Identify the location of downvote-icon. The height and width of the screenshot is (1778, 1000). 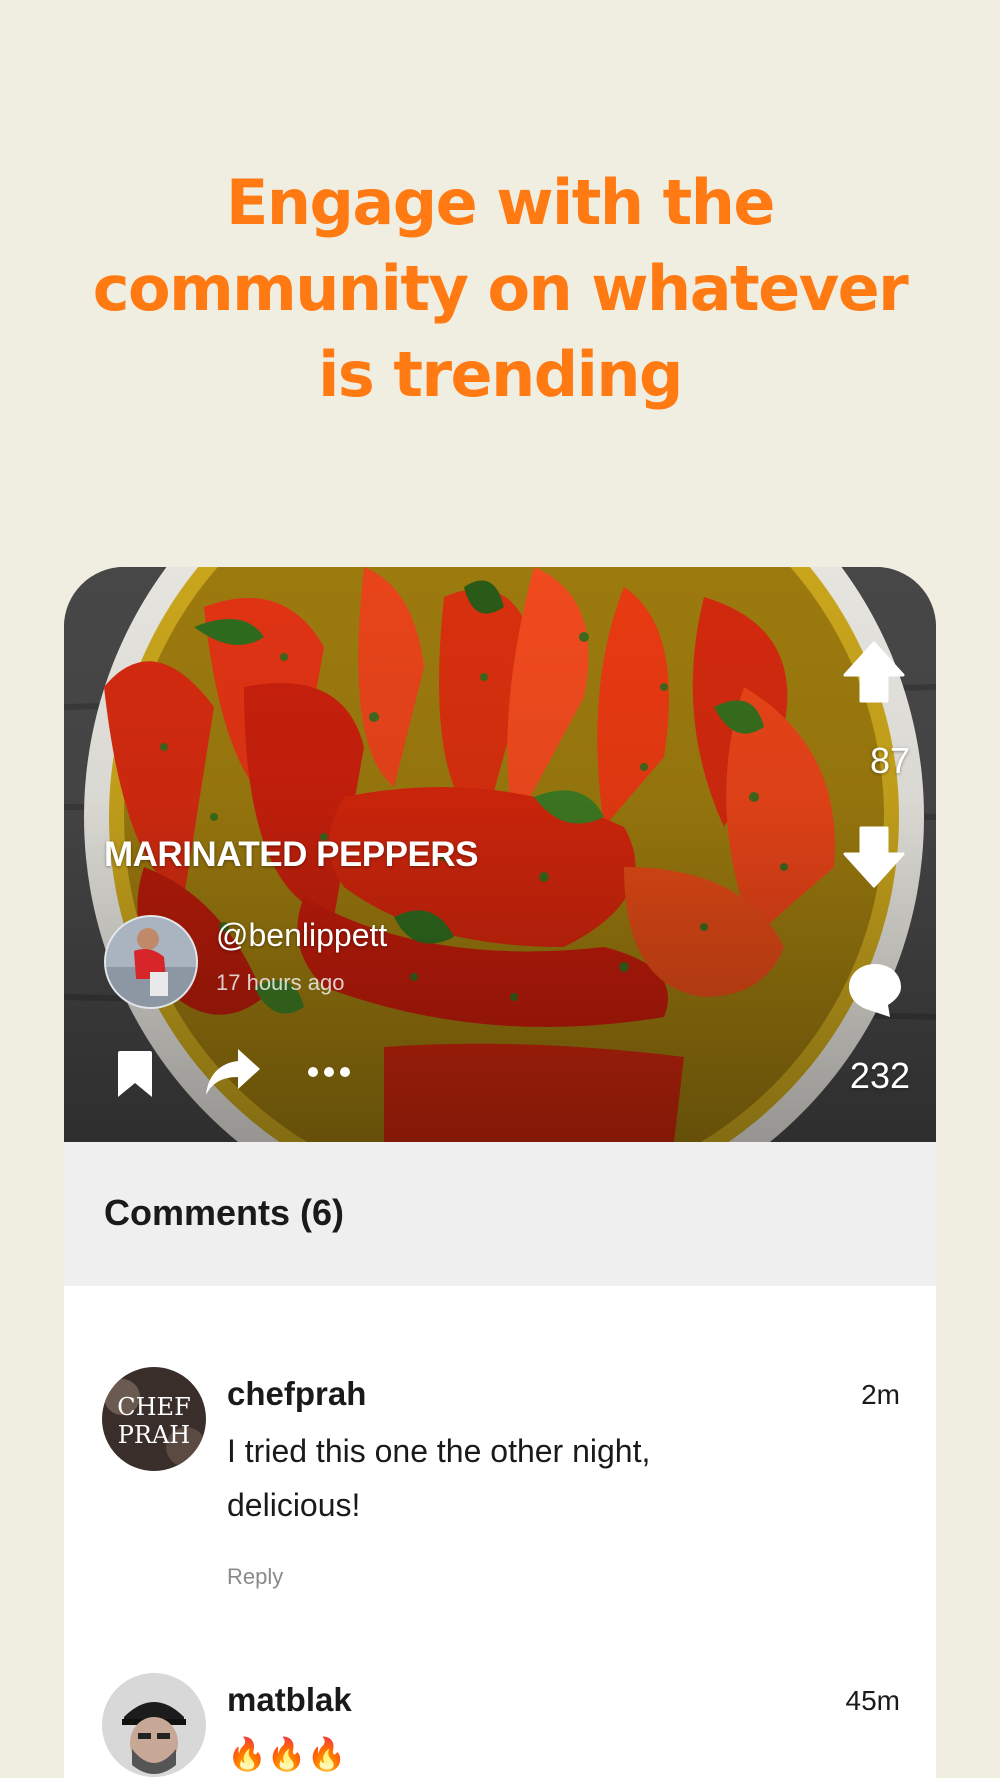
(874, 857).